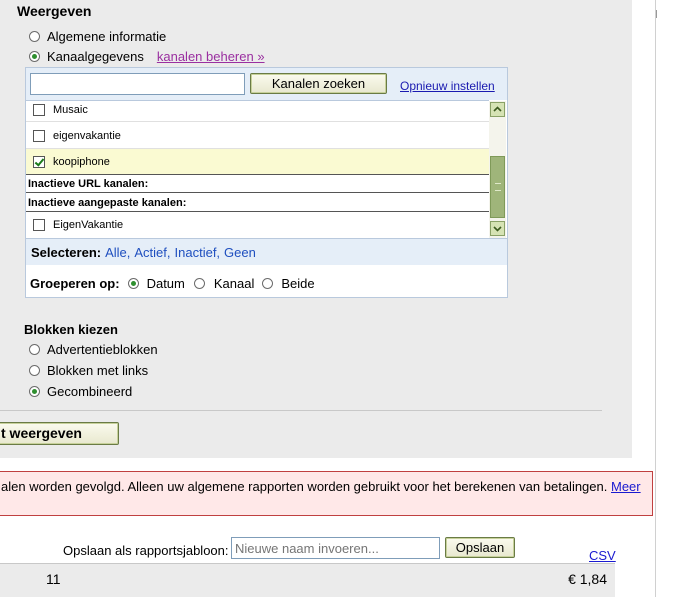 The height and width of the screenshot is (597, 695). Describe the element at coordinates (318, 83) in the screenshot. I see `search-channels-button: Kanalen zoeken` at that location.